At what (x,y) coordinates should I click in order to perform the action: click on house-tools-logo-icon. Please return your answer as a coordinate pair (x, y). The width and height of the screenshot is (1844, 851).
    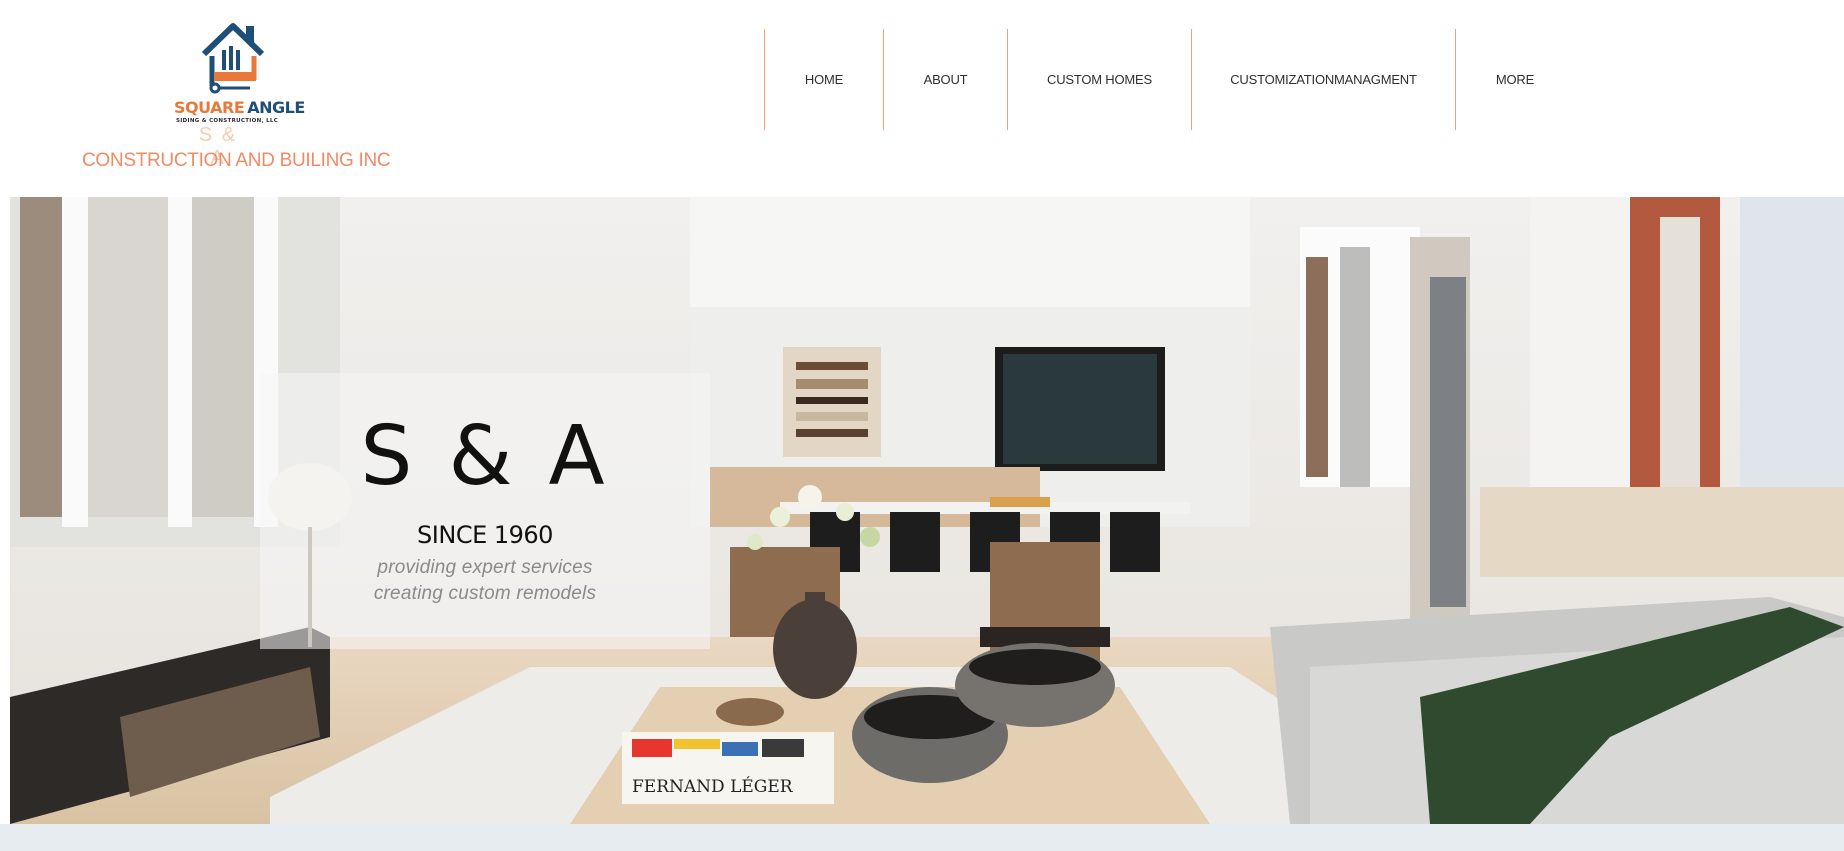
    Looking at the image, I should click on (233, 58).